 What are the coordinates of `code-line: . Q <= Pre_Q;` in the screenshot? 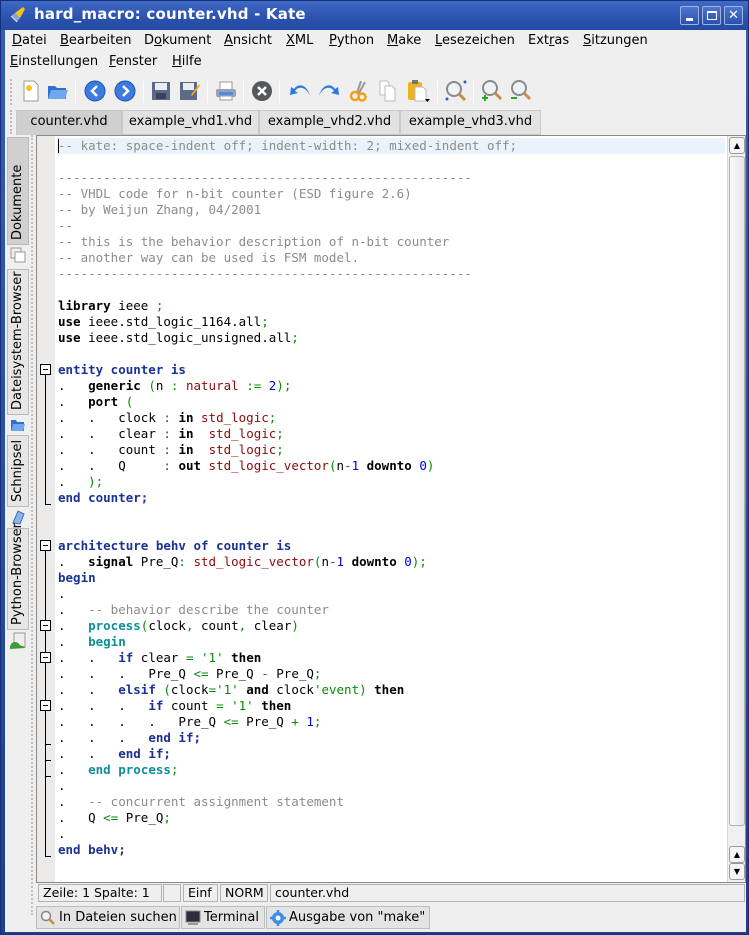 It's located at (391, 818).